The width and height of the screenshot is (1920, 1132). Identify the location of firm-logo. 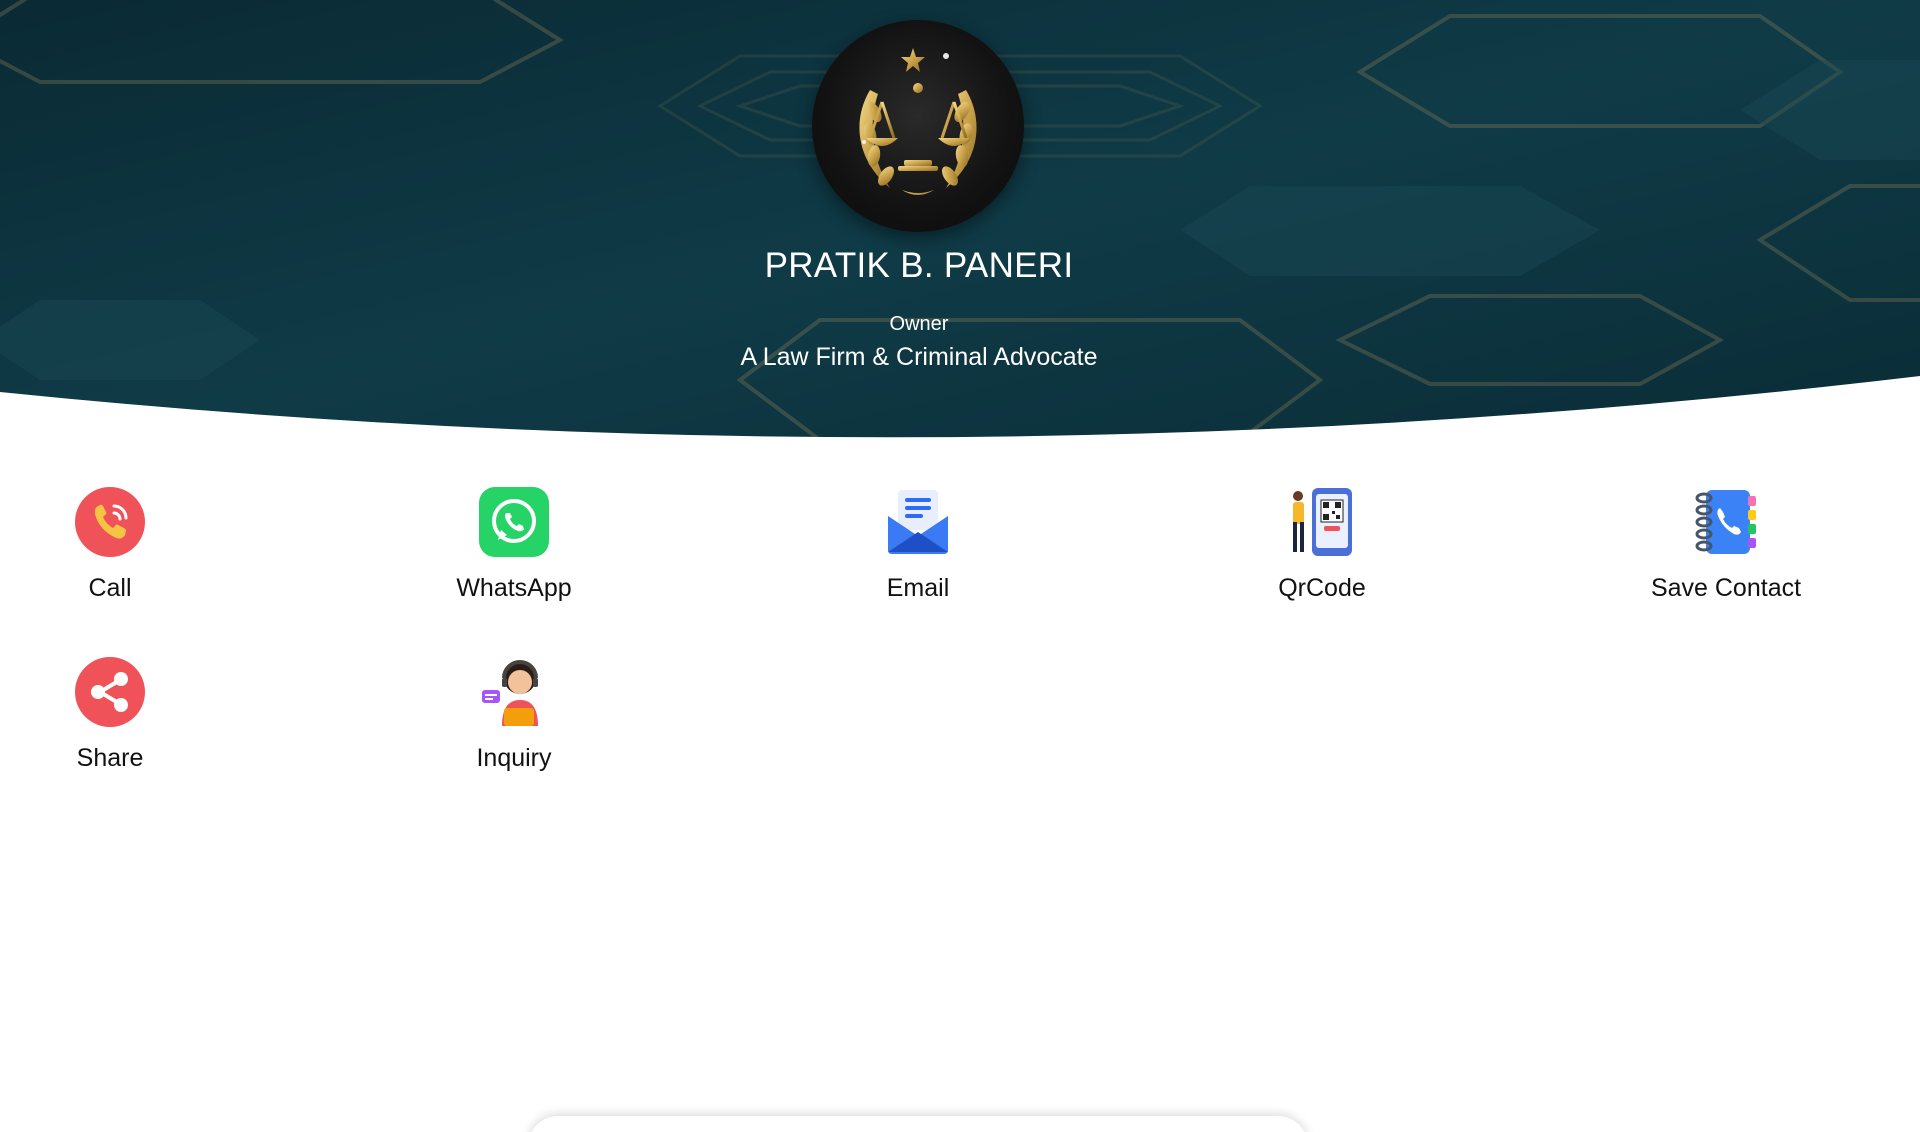
(918, 126).